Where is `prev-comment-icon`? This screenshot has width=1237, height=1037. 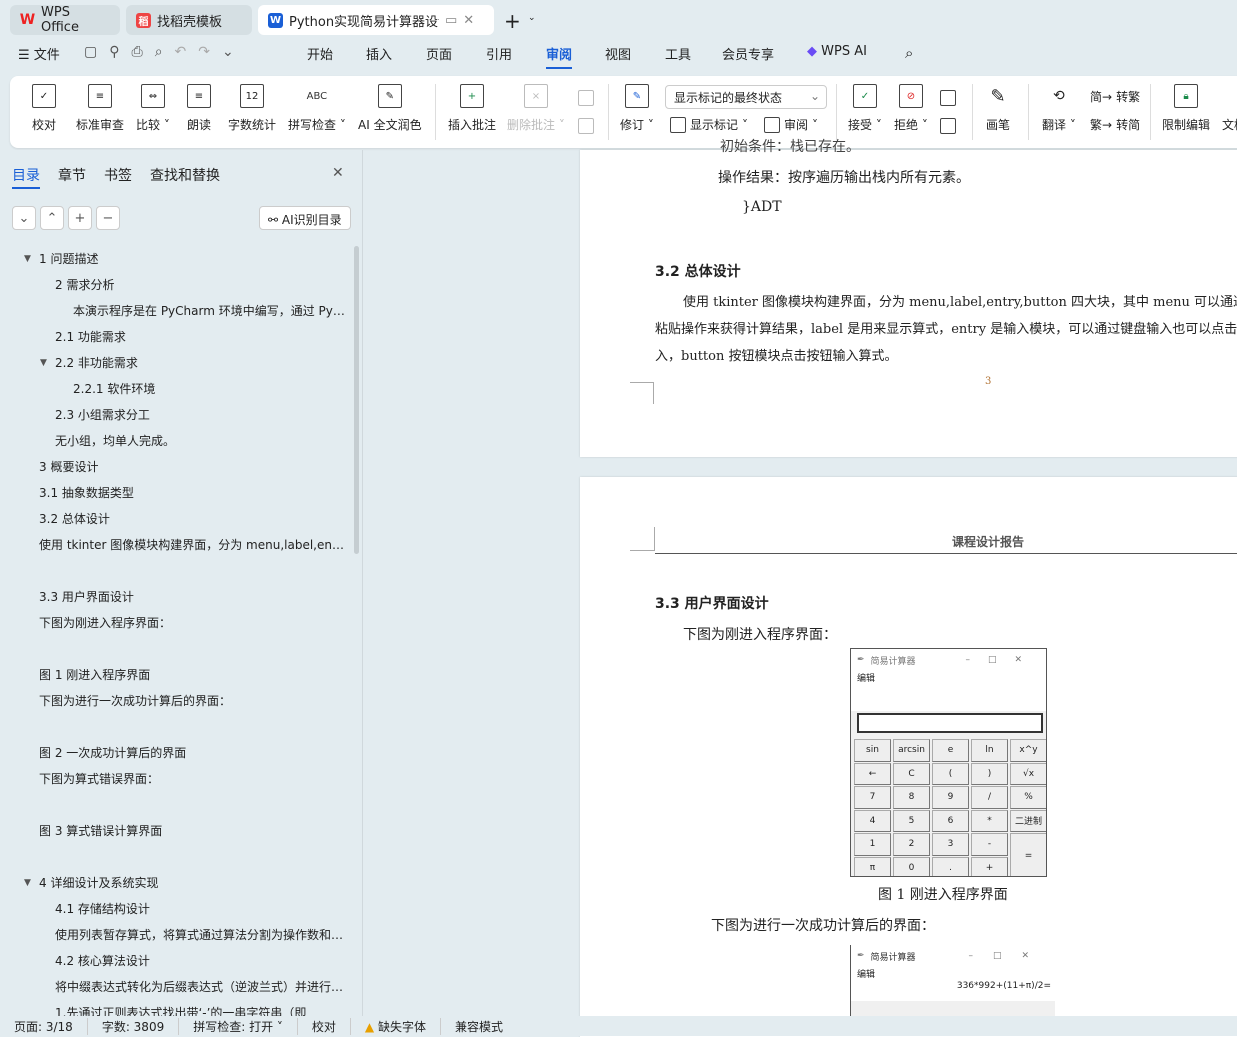 prev-comment-icon is located at coordinates (586, 98).